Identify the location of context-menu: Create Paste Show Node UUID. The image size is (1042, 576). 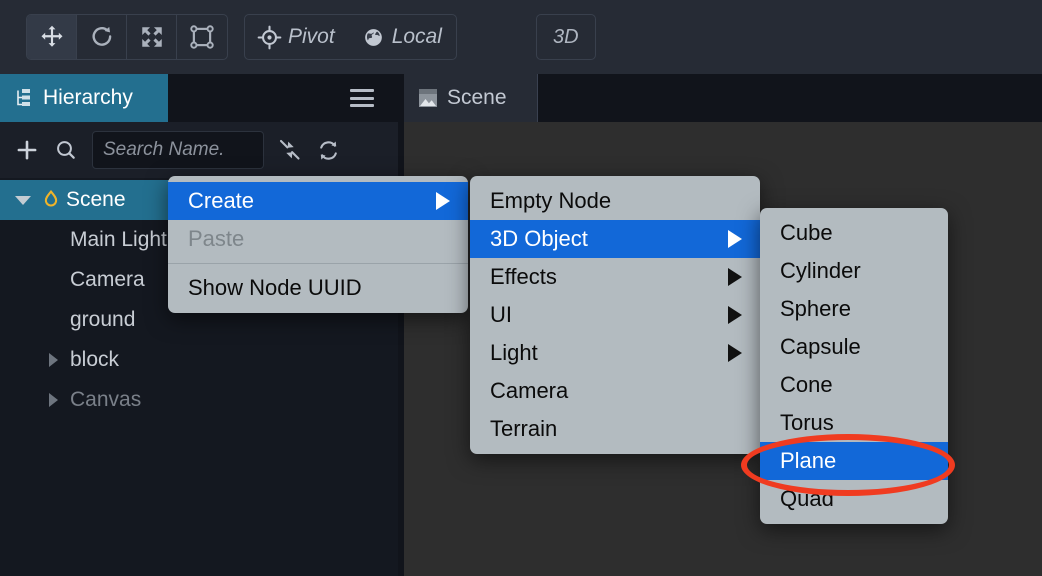
(318, 244).